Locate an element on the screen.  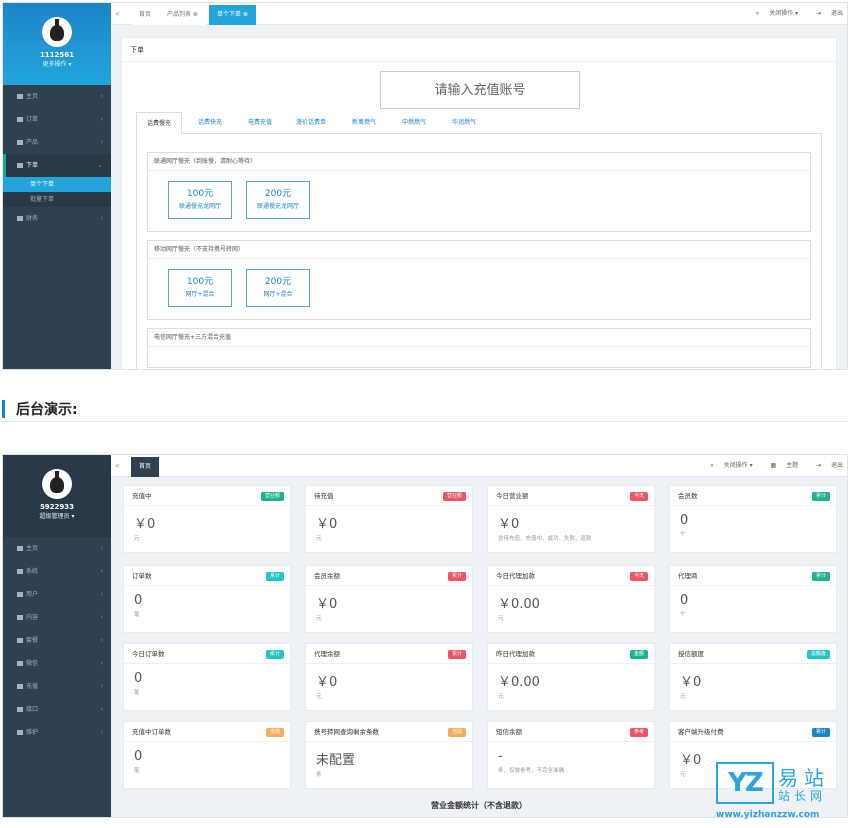
more-ops-dropdown: 更多操作 ▾ is located at coordinates (57, 64).